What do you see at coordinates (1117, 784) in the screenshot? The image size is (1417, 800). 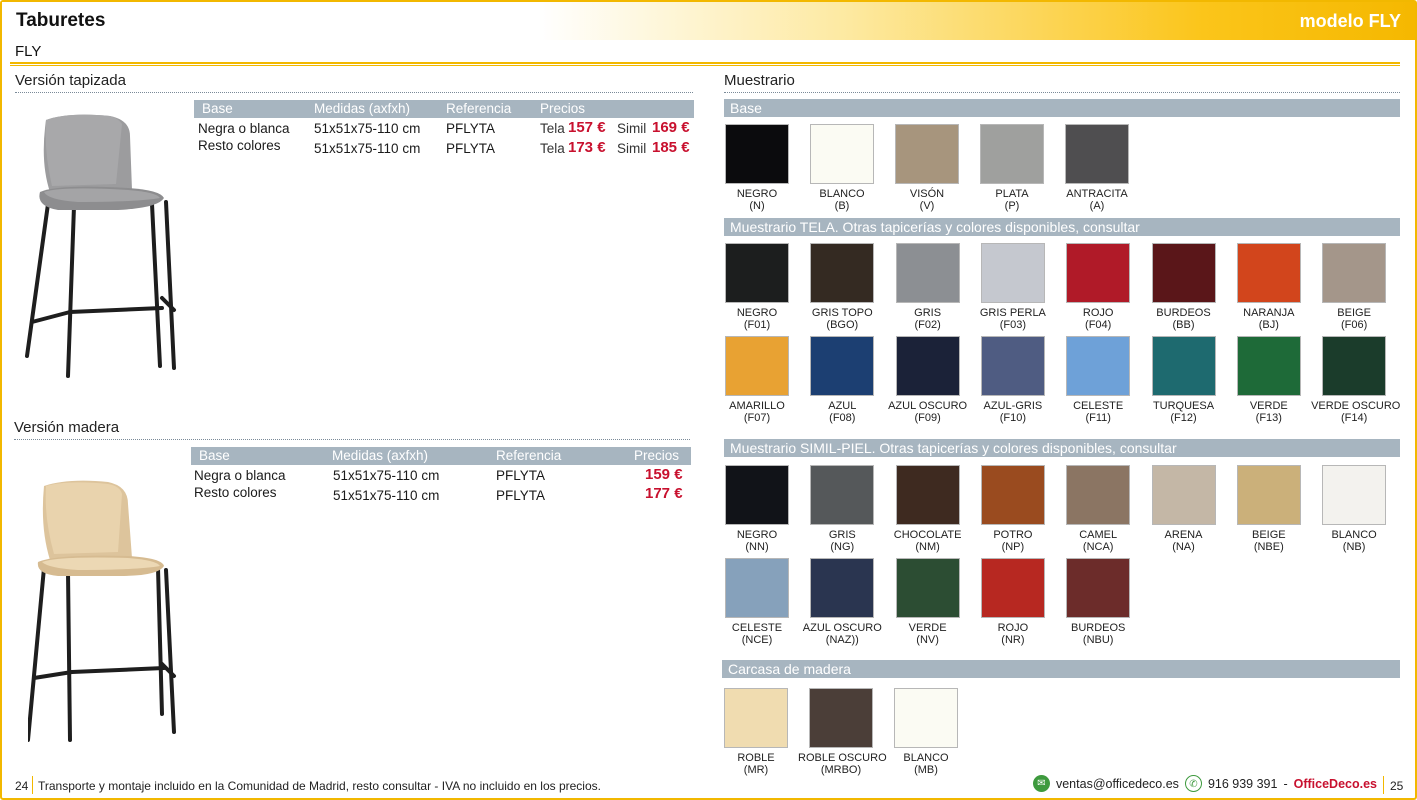 I see `footer-email: ventas@officedeco.es` at bounding box center [1117, 784].